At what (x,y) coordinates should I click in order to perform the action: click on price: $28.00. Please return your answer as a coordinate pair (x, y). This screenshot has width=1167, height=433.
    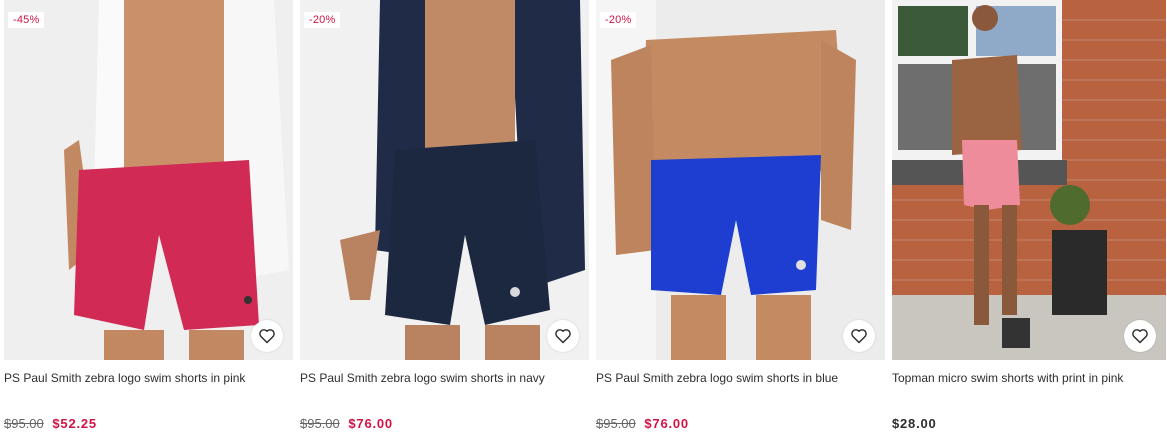
    Looking at the image, I should click on (914, 423).